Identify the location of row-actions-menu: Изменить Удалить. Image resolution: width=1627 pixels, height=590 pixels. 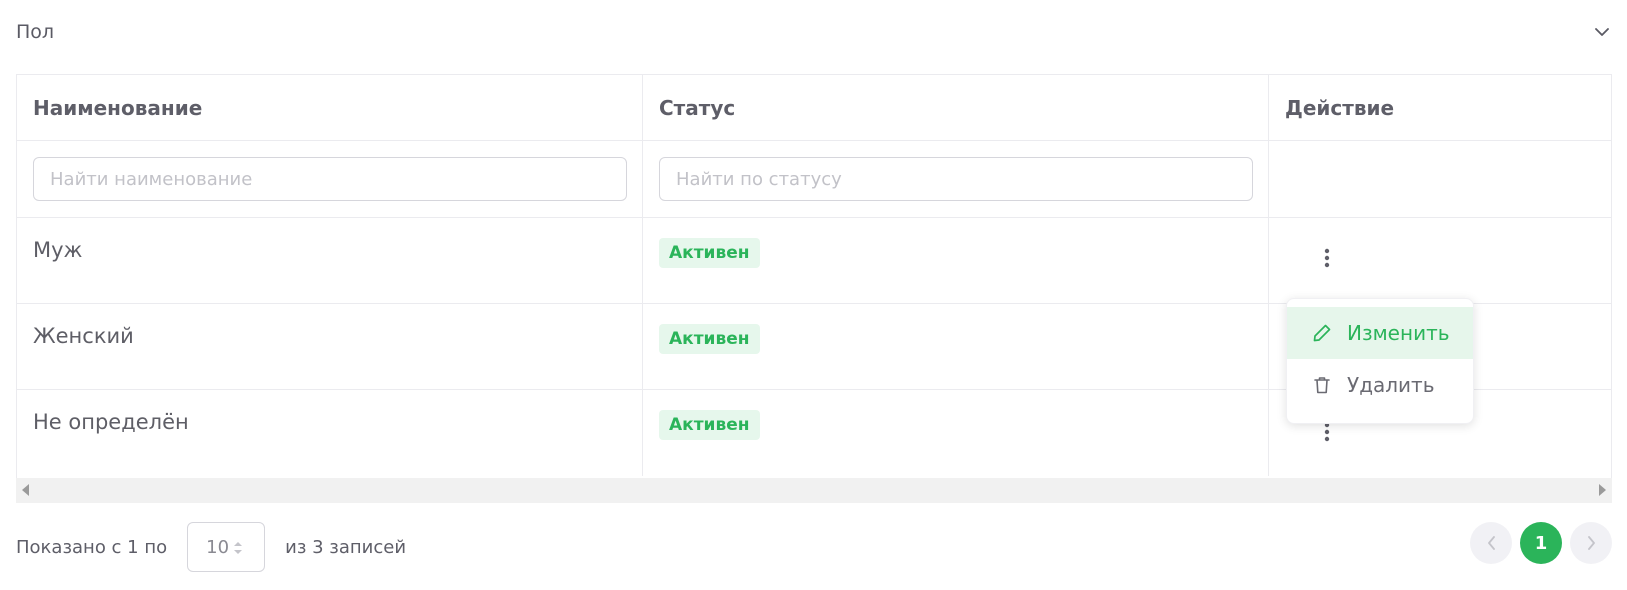
(1380, 361).